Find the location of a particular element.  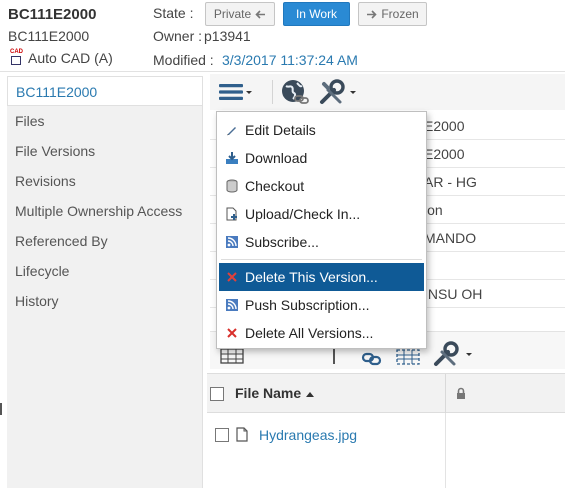

menu-separator is located at coordinates (321, 259).